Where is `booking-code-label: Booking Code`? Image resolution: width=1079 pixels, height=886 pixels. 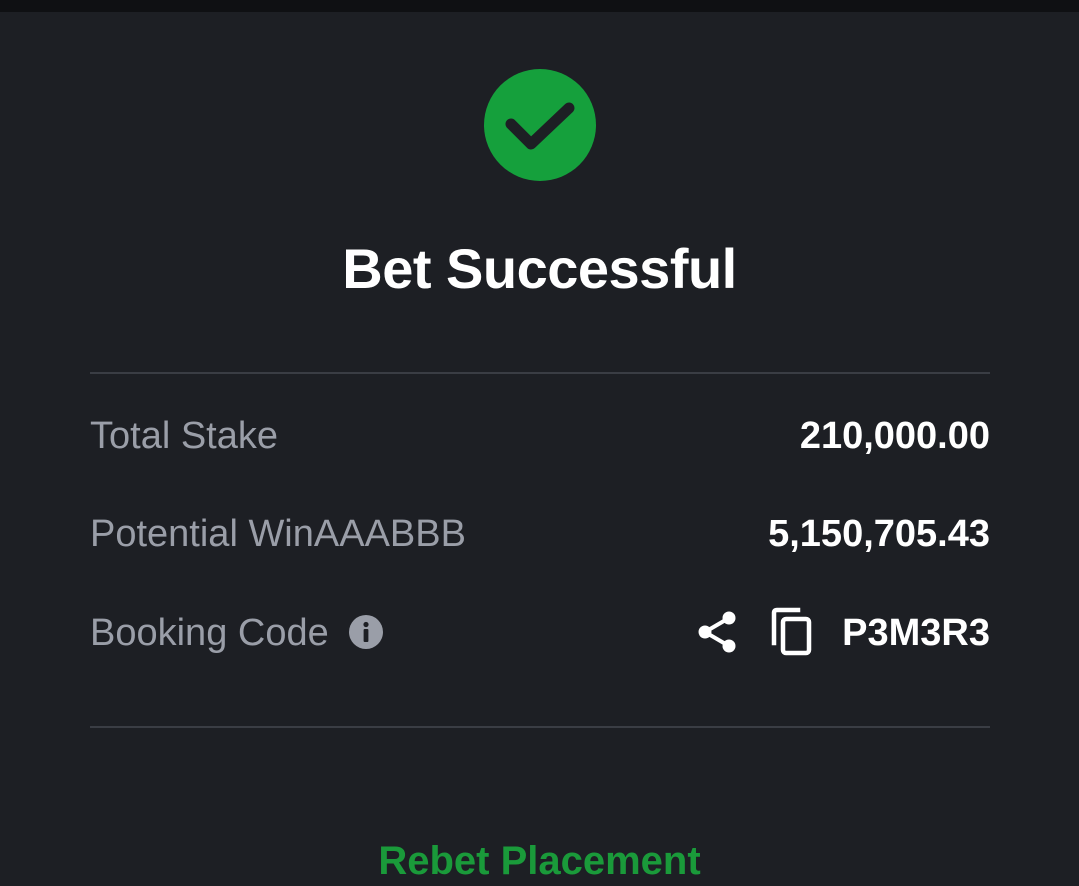
booking-code-label: Booking Code is located at coordinates (209, 633).